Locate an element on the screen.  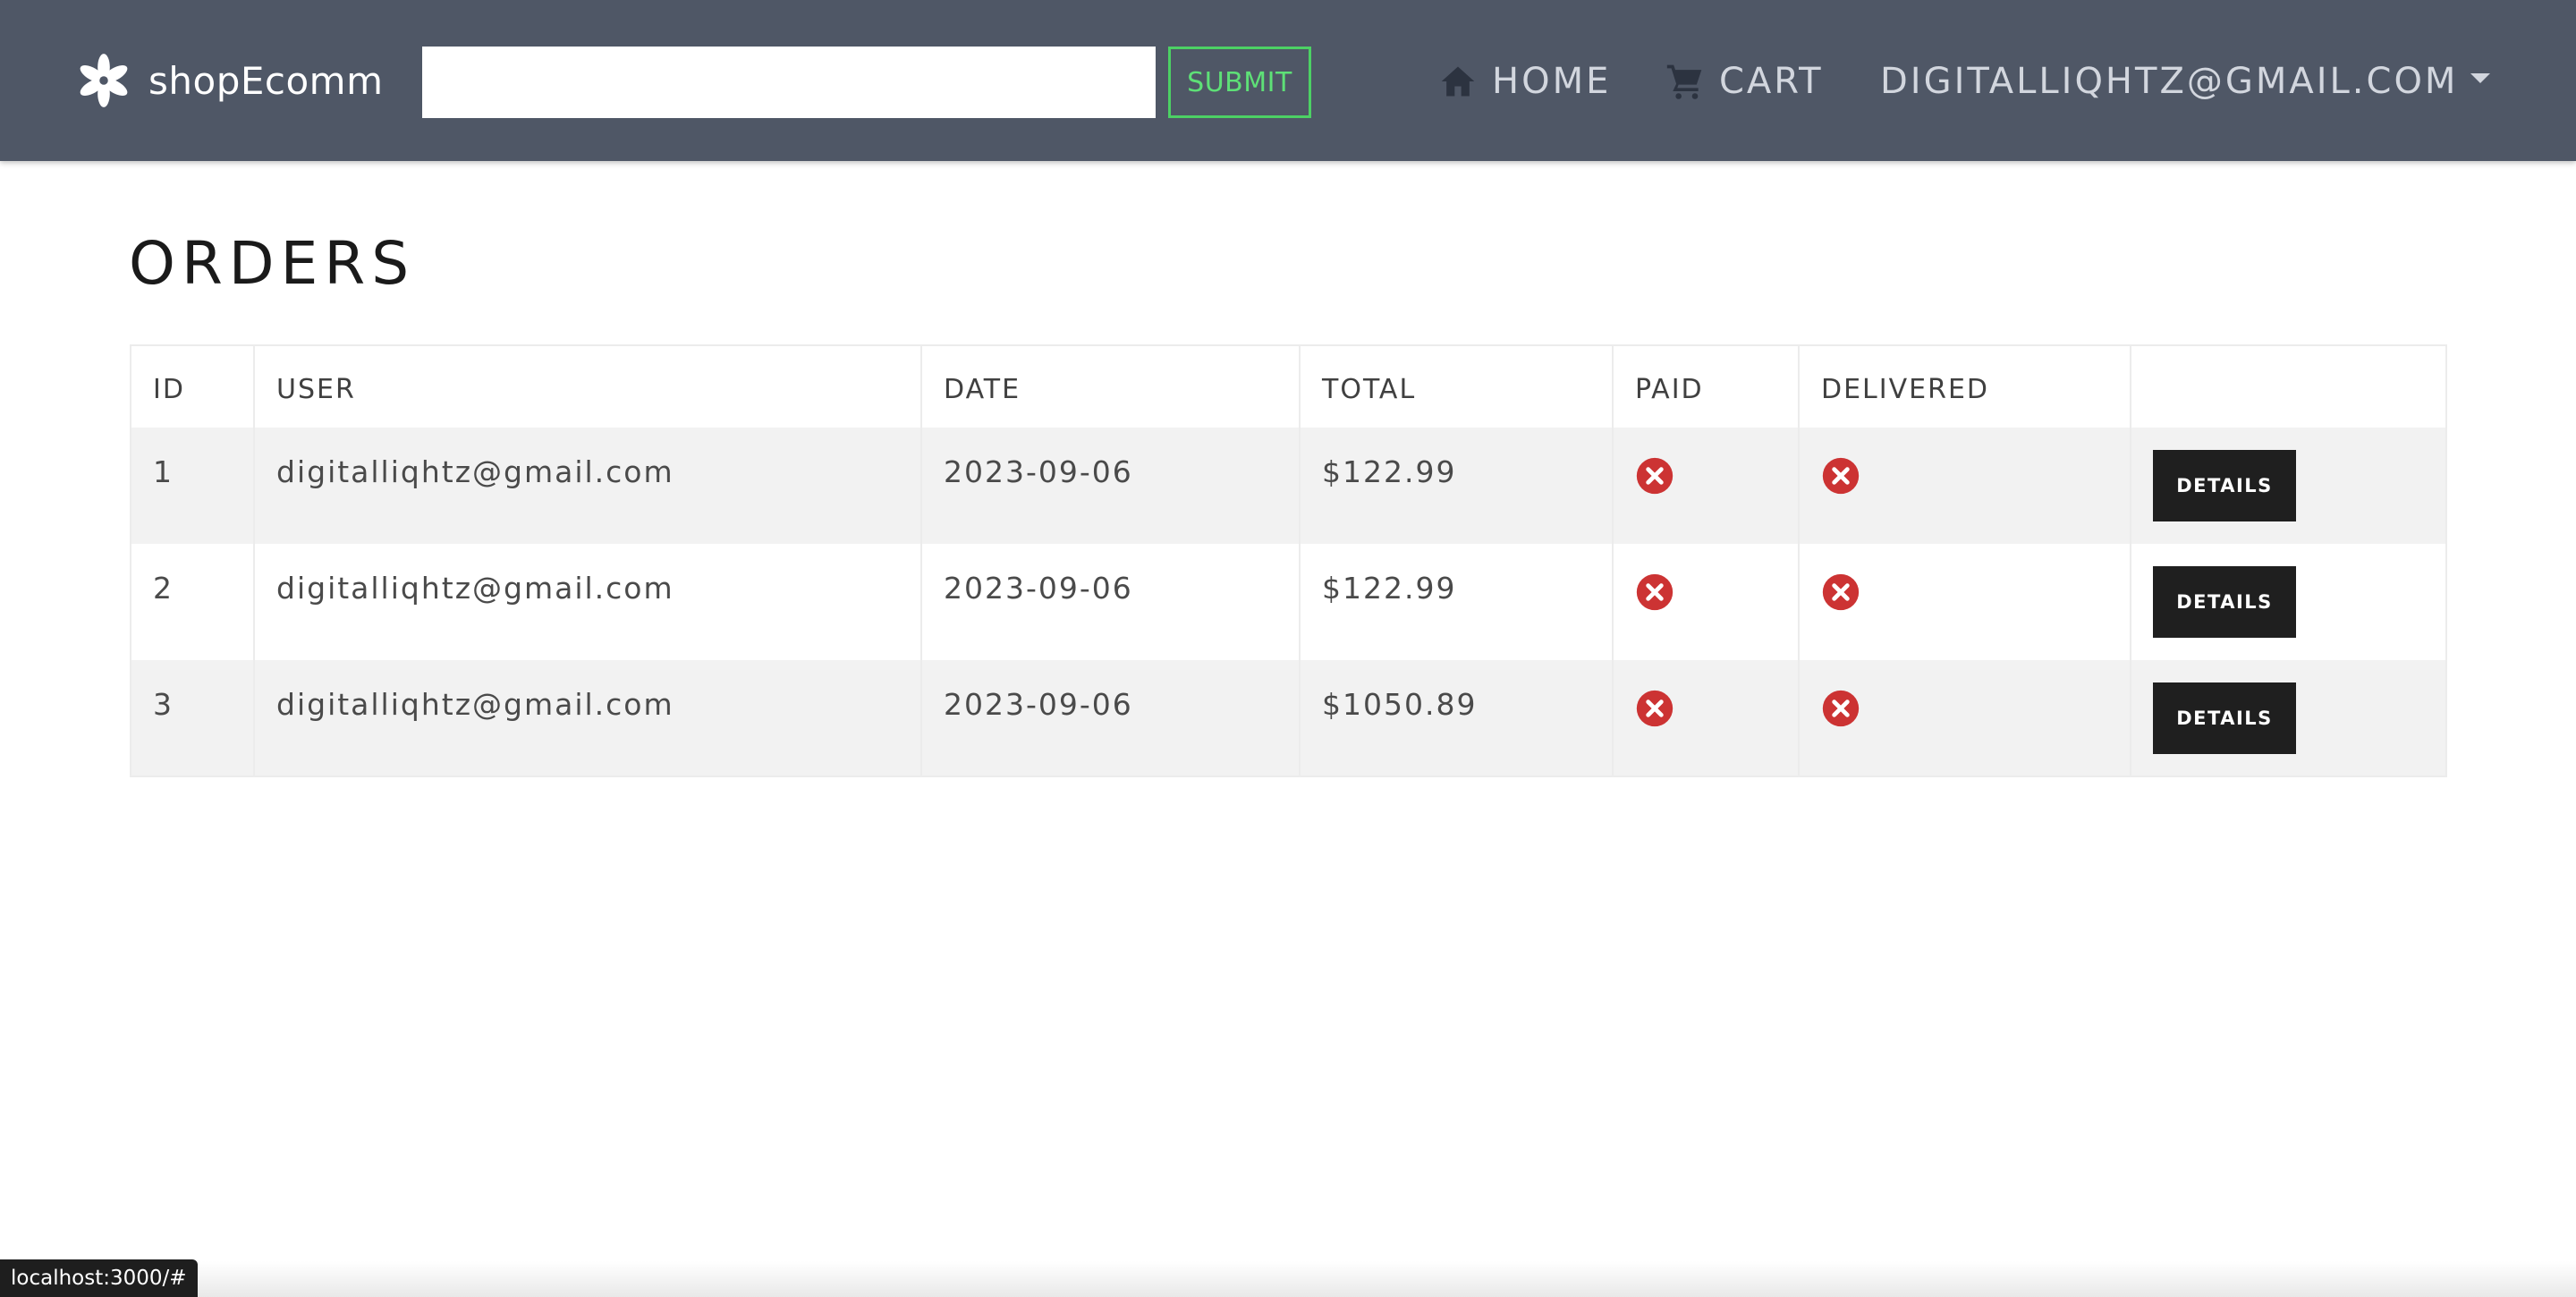
cell-id: 2 is located at coordinates (193, 602).